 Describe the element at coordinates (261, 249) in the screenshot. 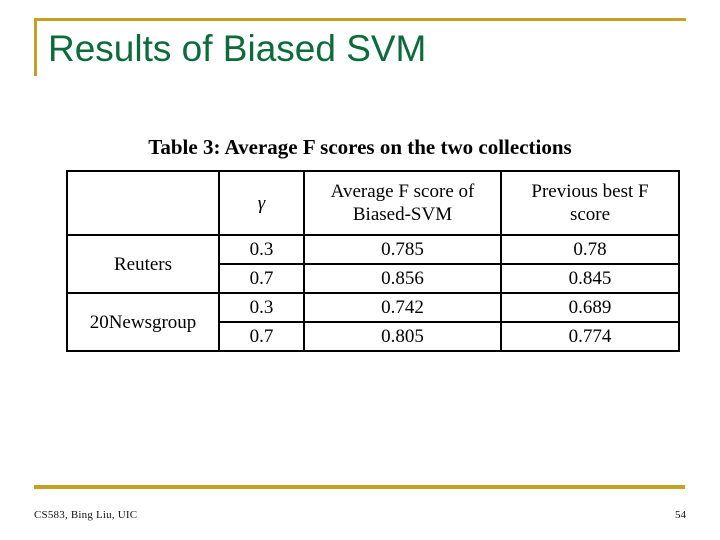

I see `cell-reuters-gamma-1: 0.3` at that location.